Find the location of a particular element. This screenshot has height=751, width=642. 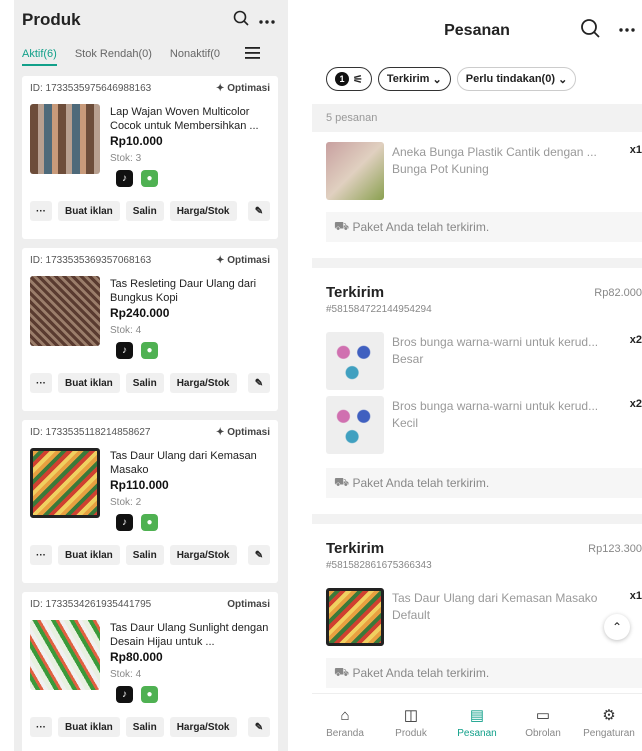

filter-icon: ⚟ is located at coordinates (358, 79).